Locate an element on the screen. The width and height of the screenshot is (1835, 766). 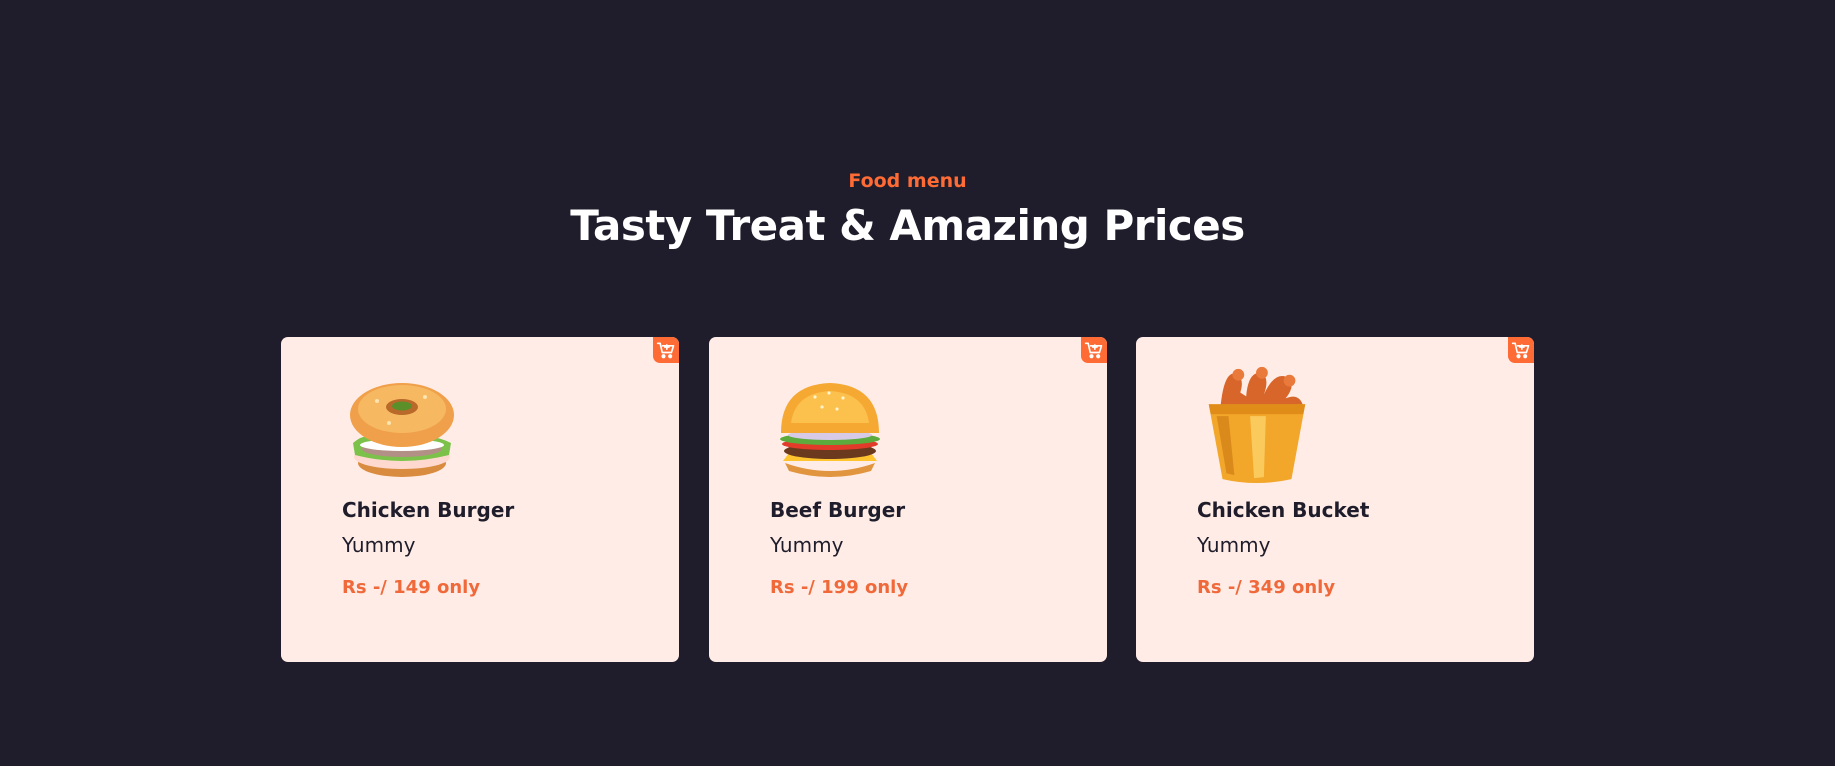
chicken-bucket-image is located at coordinates (1257, 425).